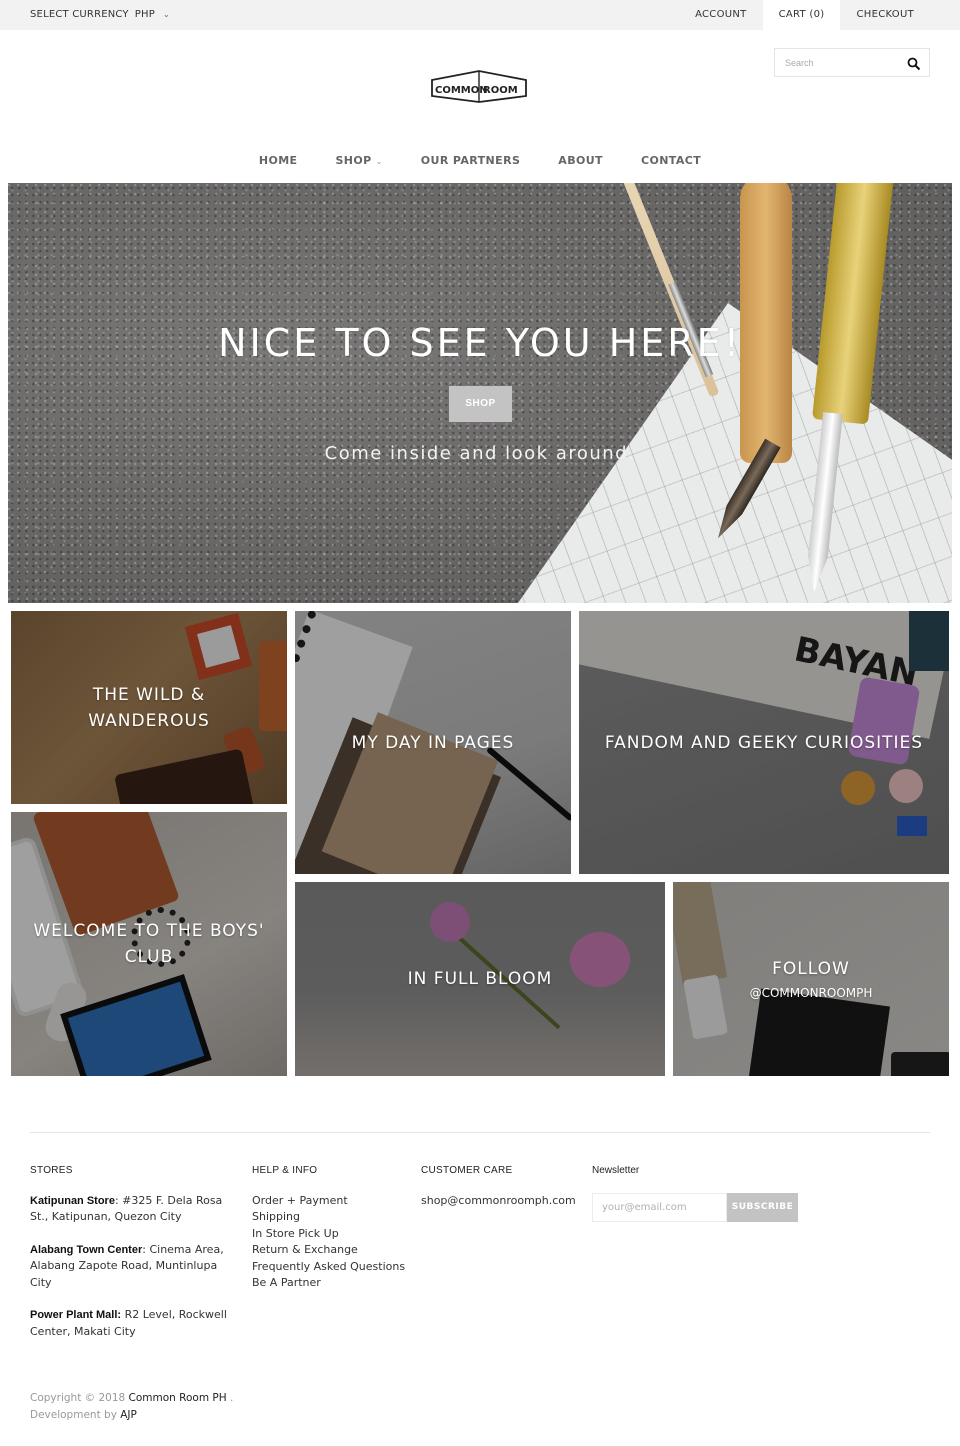 The width and height of the screenshot is (960, 1446). I want to click on account-links: ACCOUNT CART (0) CHECKOUT, so click(804, 15).